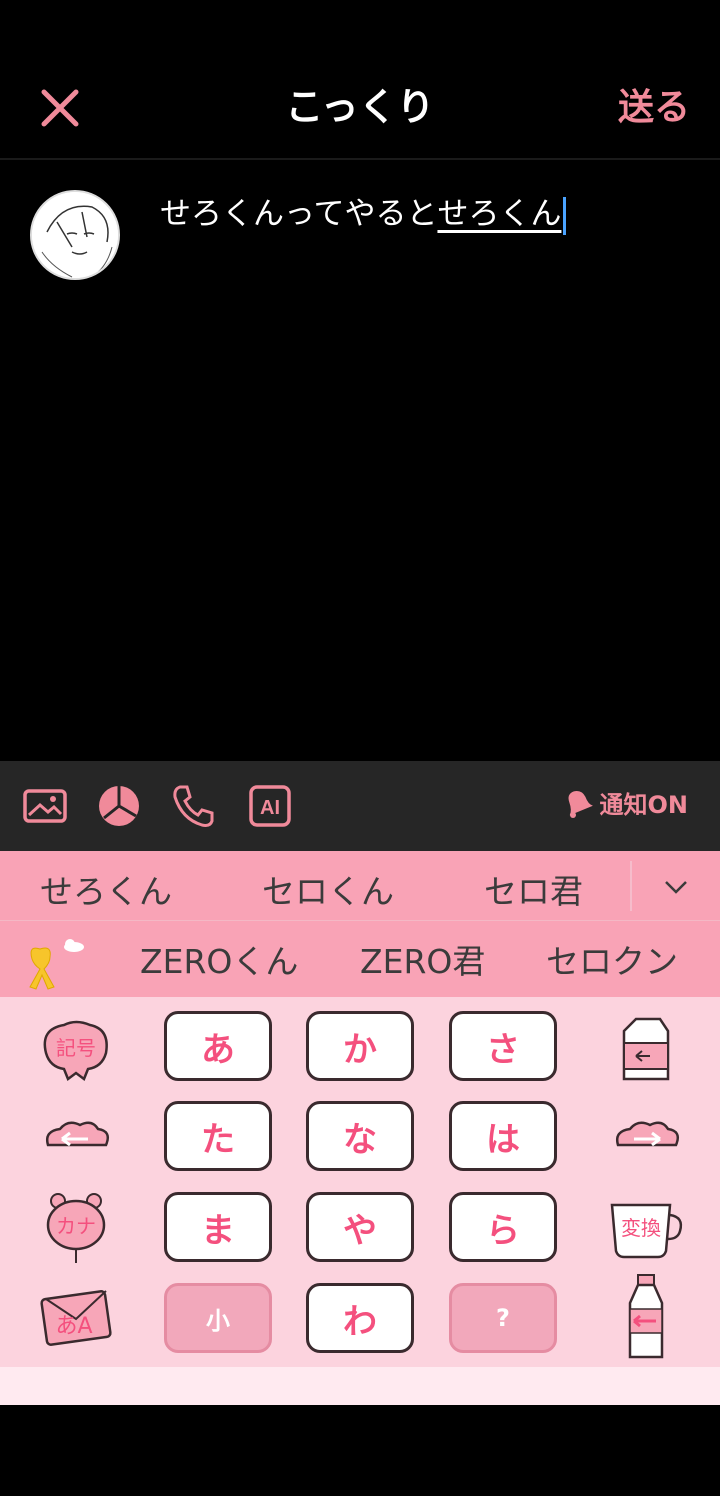  What do you see at coordinates (328, 889) in the screenshot?
I see `candidate-item: セロくん` at bounding box center [328, 889].